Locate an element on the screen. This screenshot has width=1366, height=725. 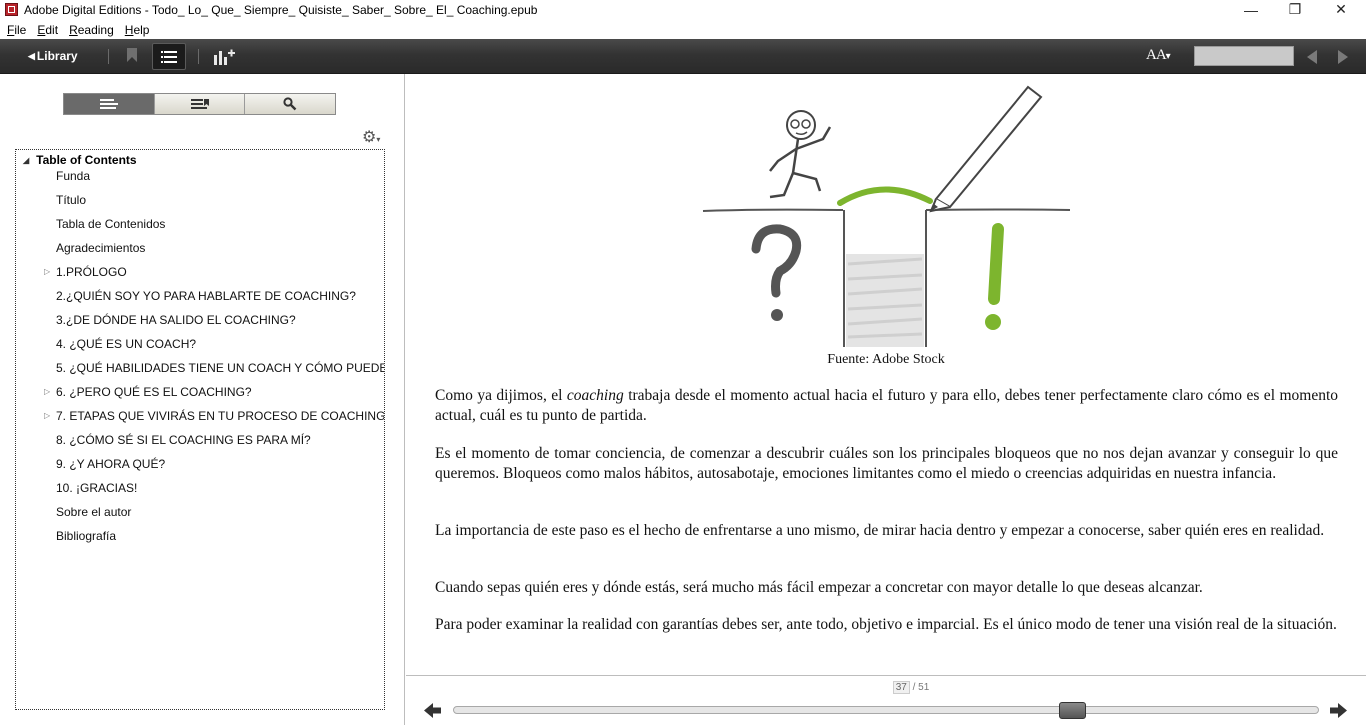
search-icon is located at coordinates (290, 104).